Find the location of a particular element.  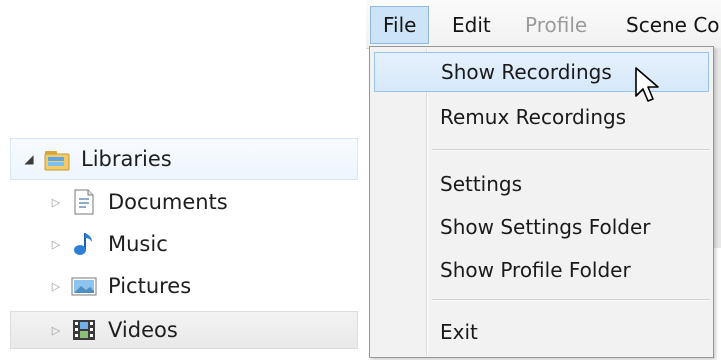

tree-label-videos: Videos is located at coordinates (143, 330).